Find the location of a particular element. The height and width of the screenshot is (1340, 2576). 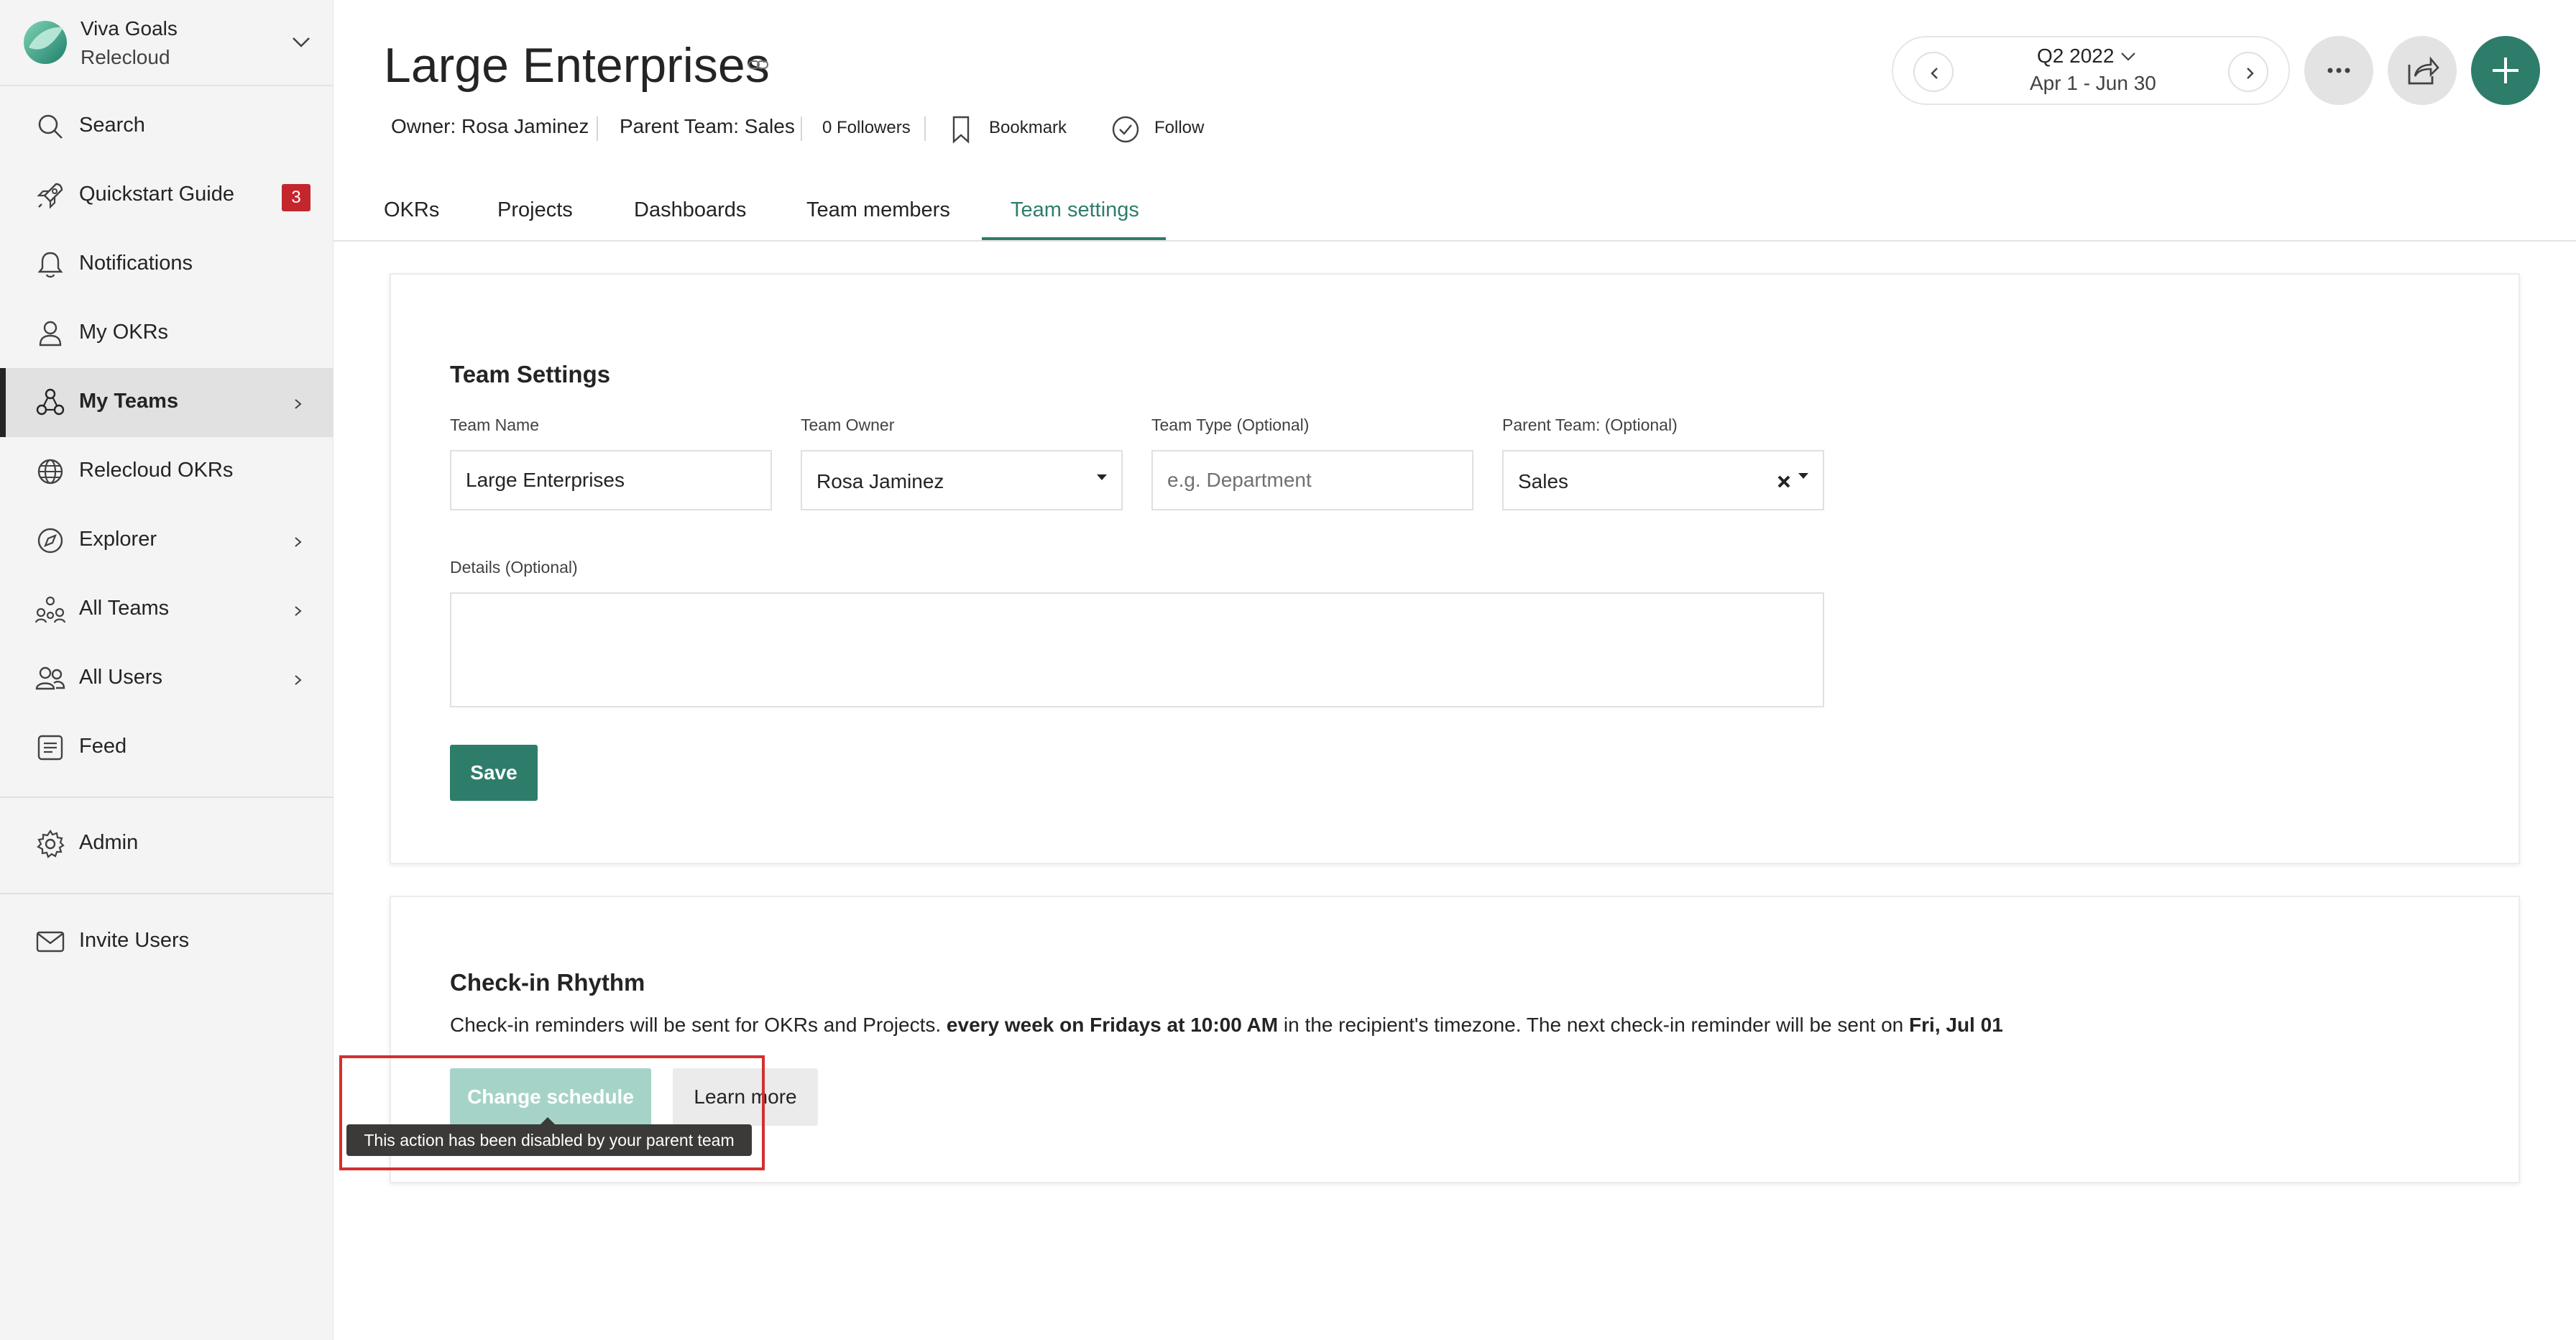

team-type-label: Team Type (Optional) is located at coordinates (1230, 425).